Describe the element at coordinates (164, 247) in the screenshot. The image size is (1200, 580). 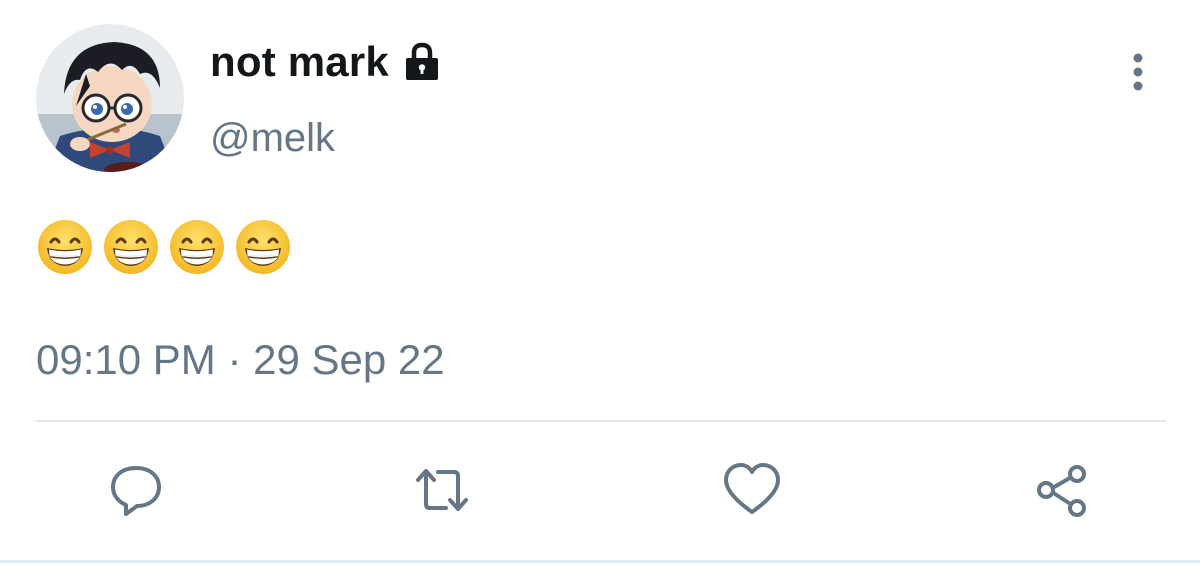
I see `tweet-text` at that location.